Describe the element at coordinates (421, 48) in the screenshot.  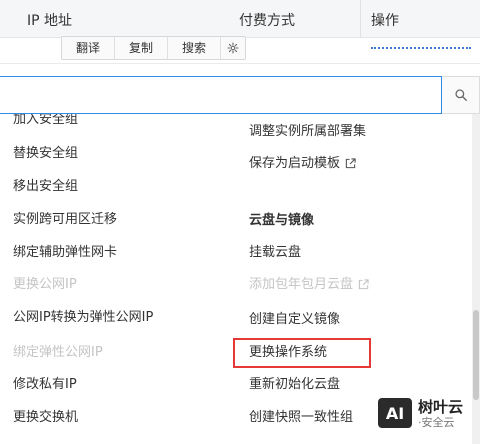
I see `row-action-link-fragment` at that location.